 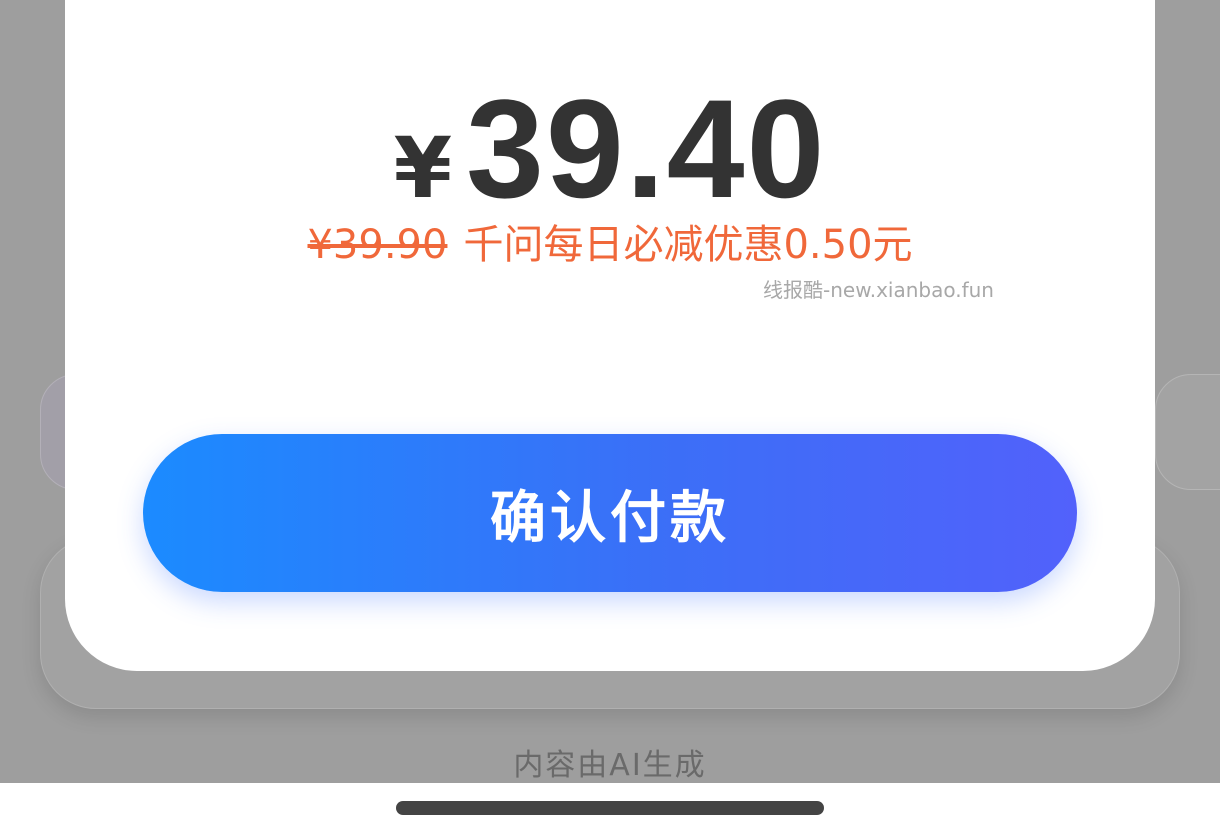 What do you see at coordinates (377, 245) in the screenshot?
I see `original-price: ¥39.90` at bounding box center [377, 245].